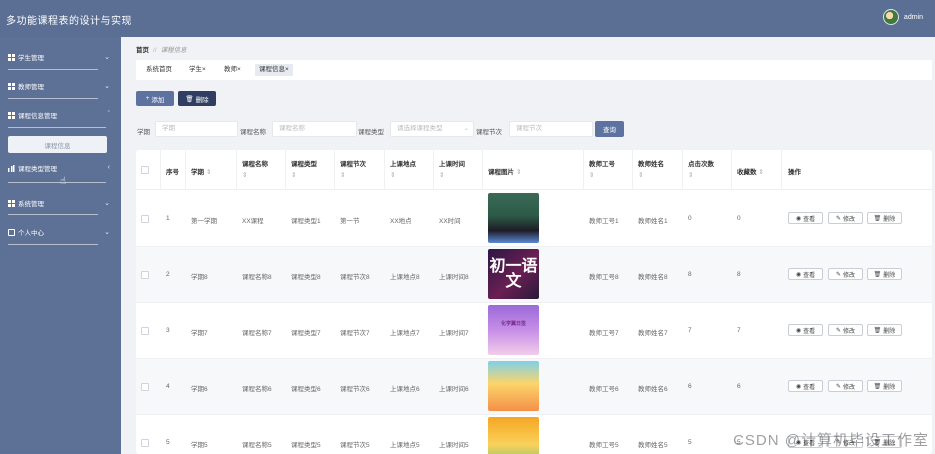 This screenshot has height=454, width=935. Describe the element at coordinates (232, 70) in the screenshot. I see `tab-teacher: 教师×` at that location.